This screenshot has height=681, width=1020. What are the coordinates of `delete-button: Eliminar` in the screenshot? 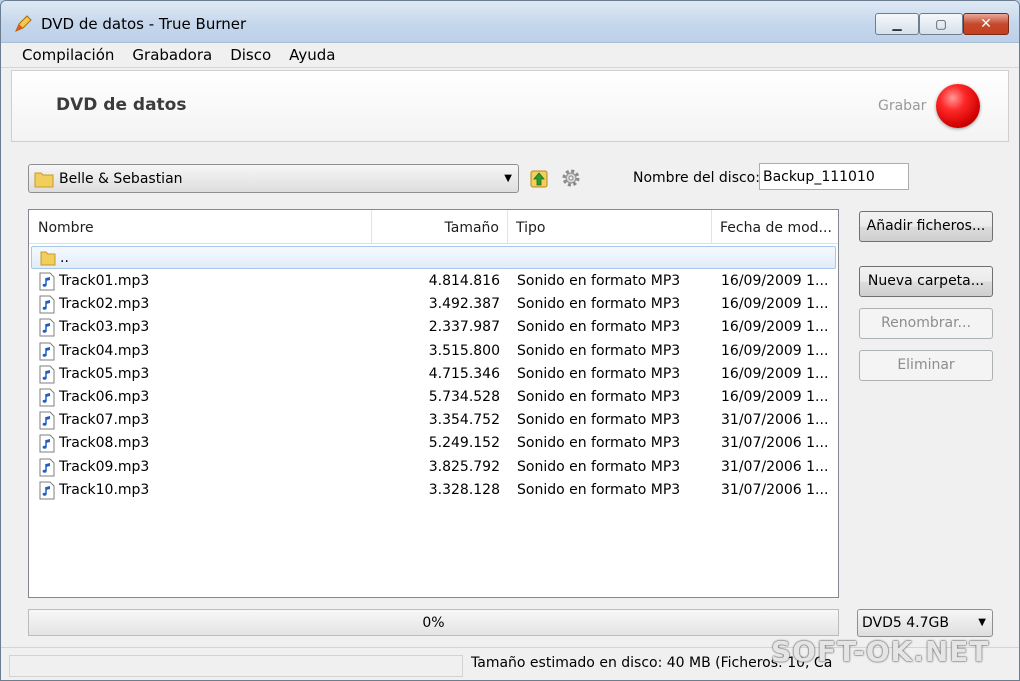 It's located at (926, 365).